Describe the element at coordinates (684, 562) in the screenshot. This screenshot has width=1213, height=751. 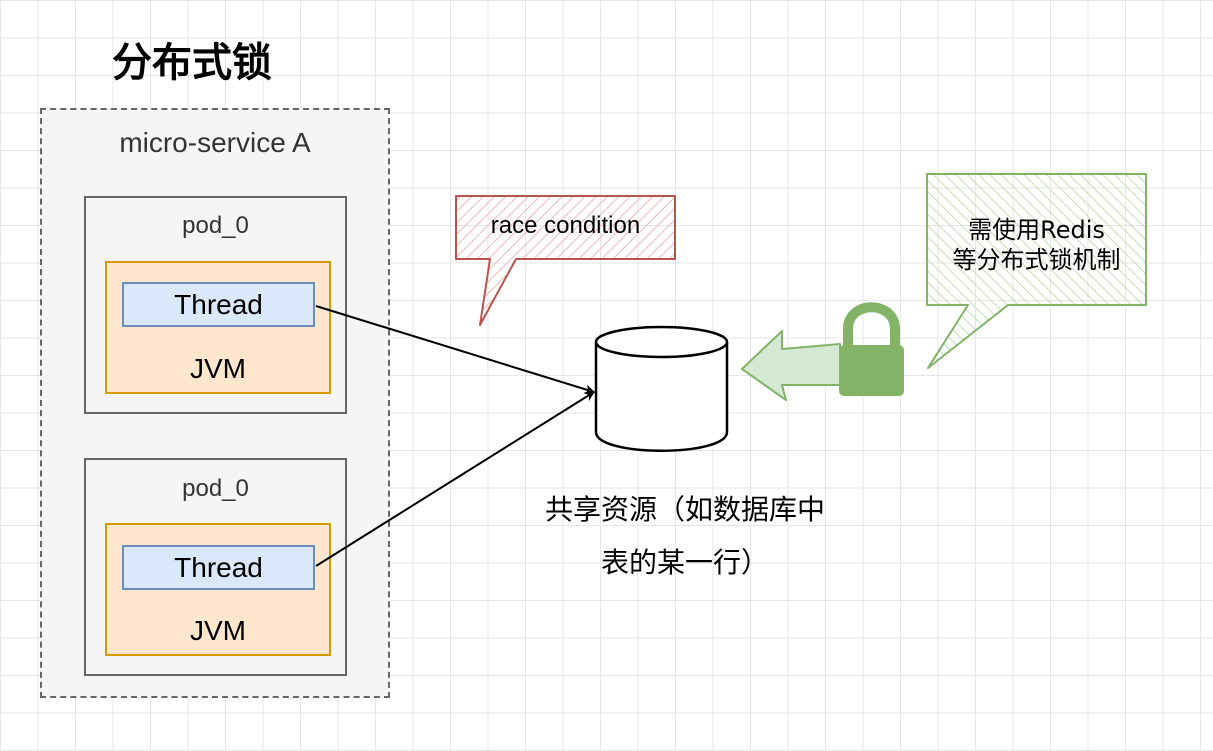
I see `resource-label-line2: 表的某一行）` at that location.